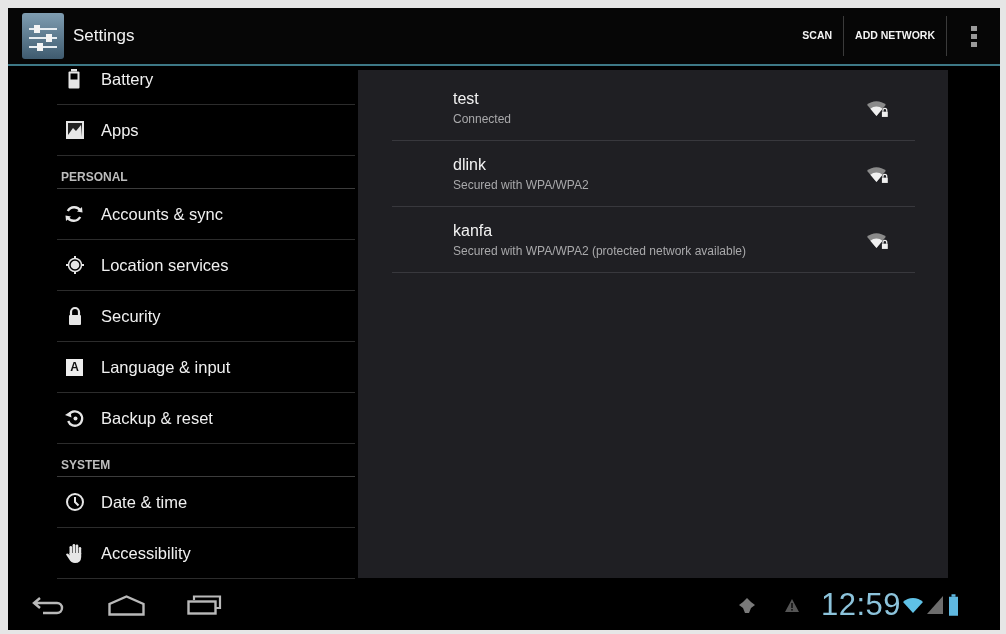  What do you see at coordinates (206, 85) in the screenshot?
I see `sidebar-item: Battery` at bounding box center [206, 85].